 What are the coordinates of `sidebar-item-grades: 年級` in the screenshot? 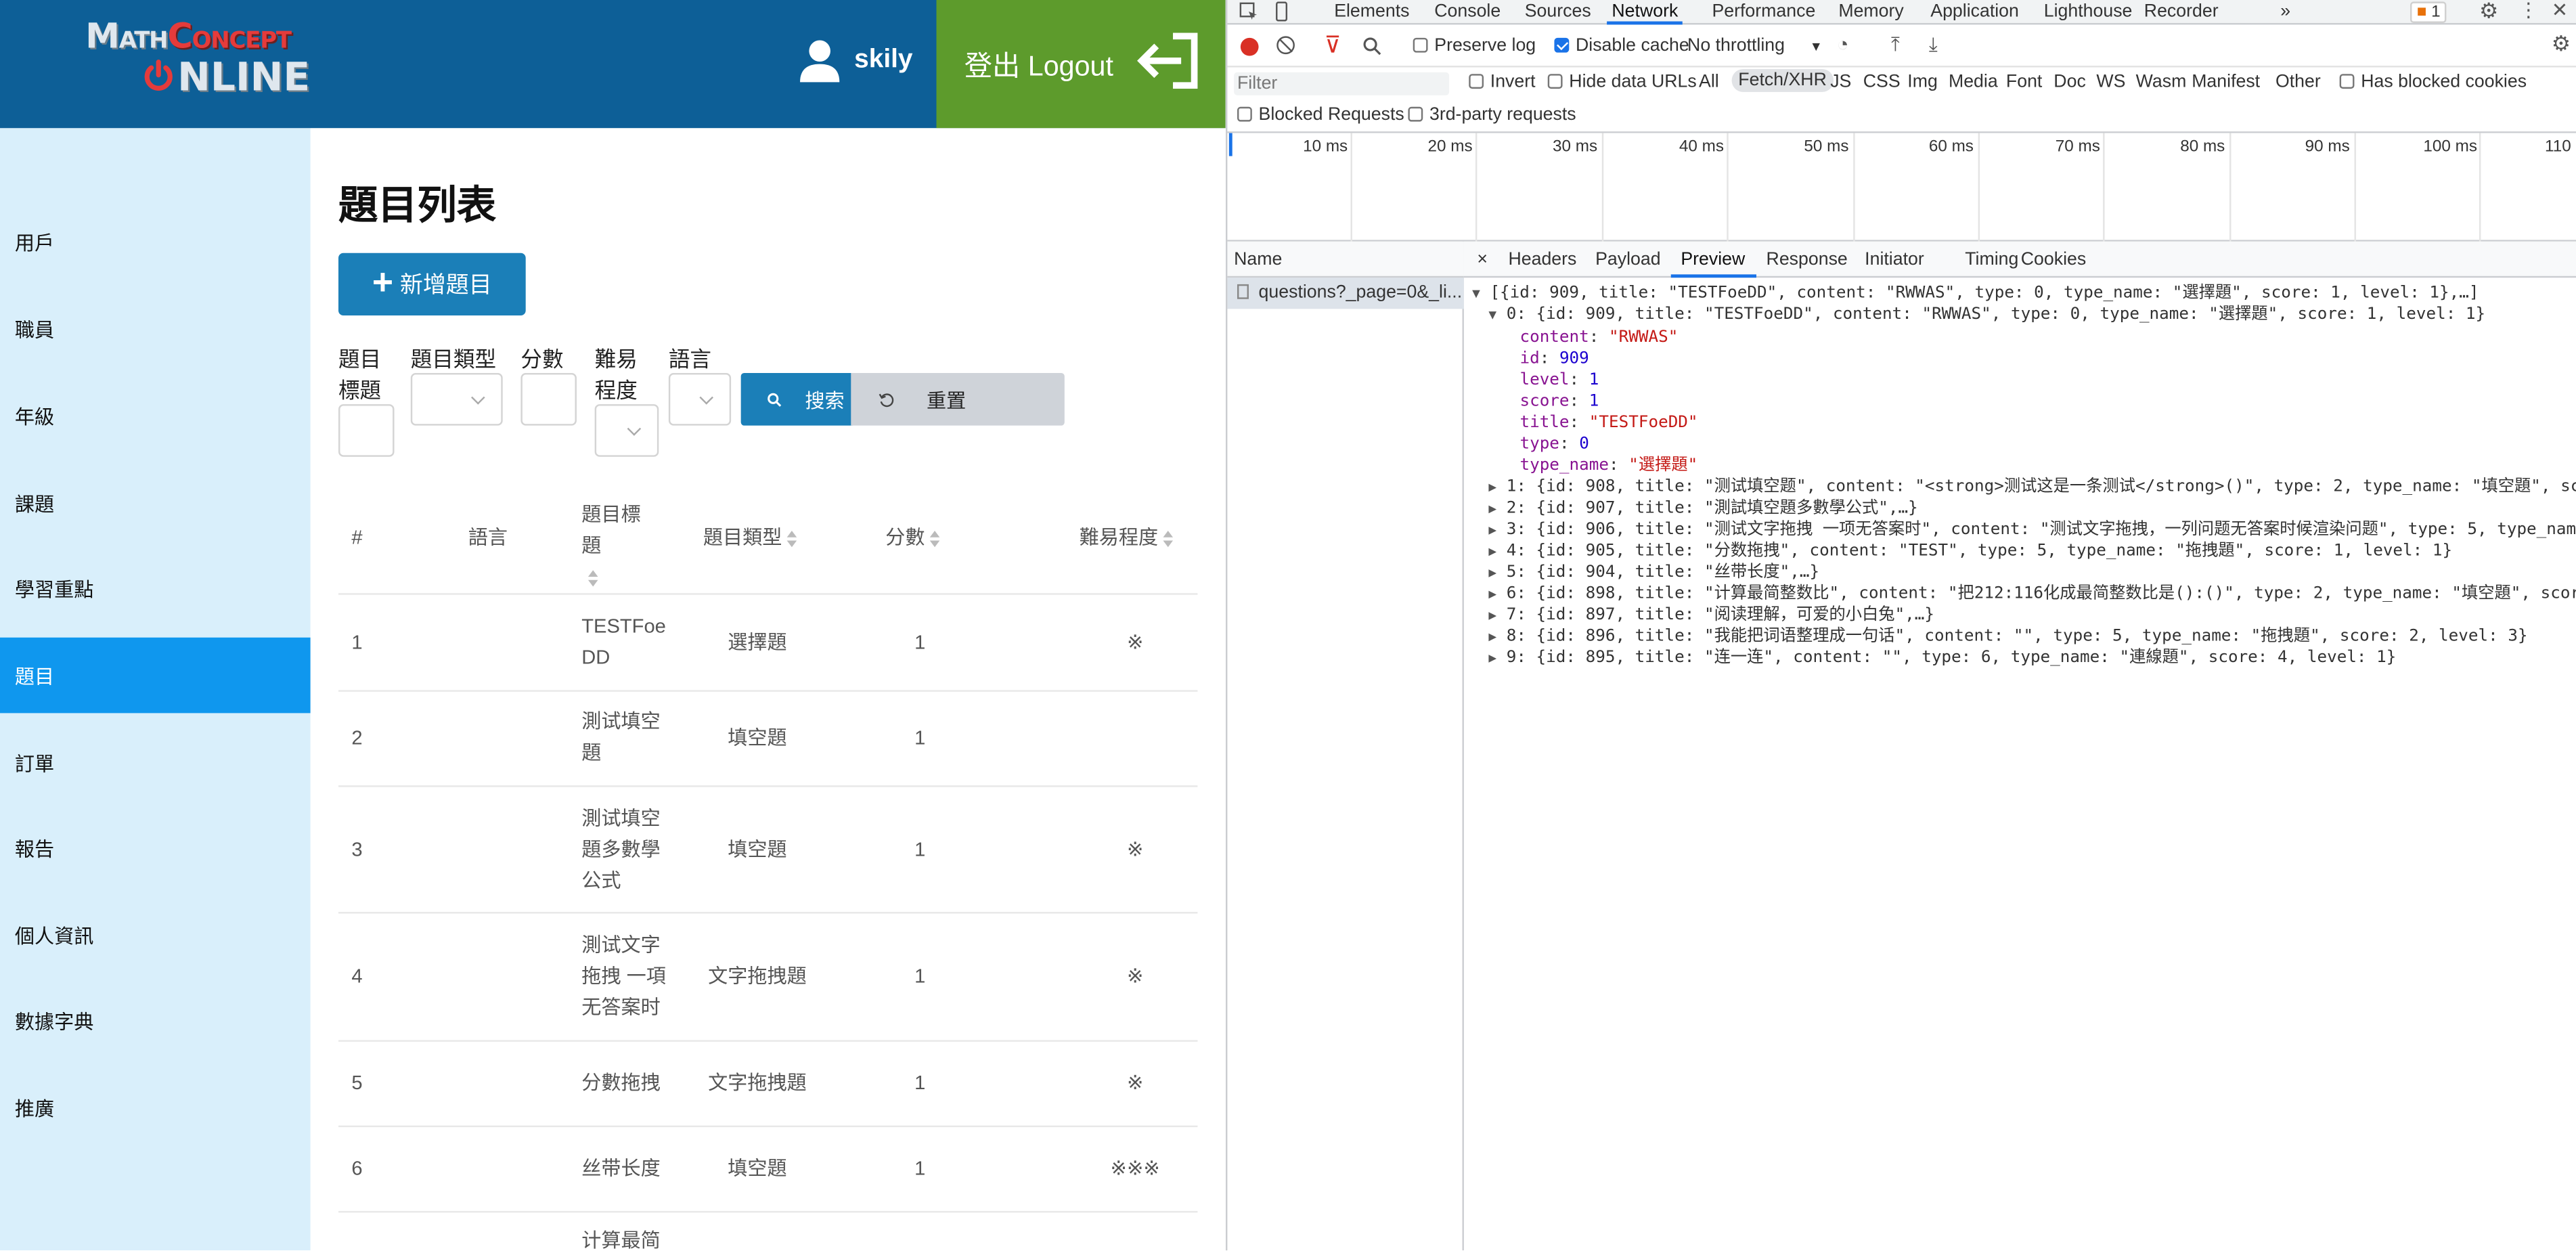 It's located at (155, 416).